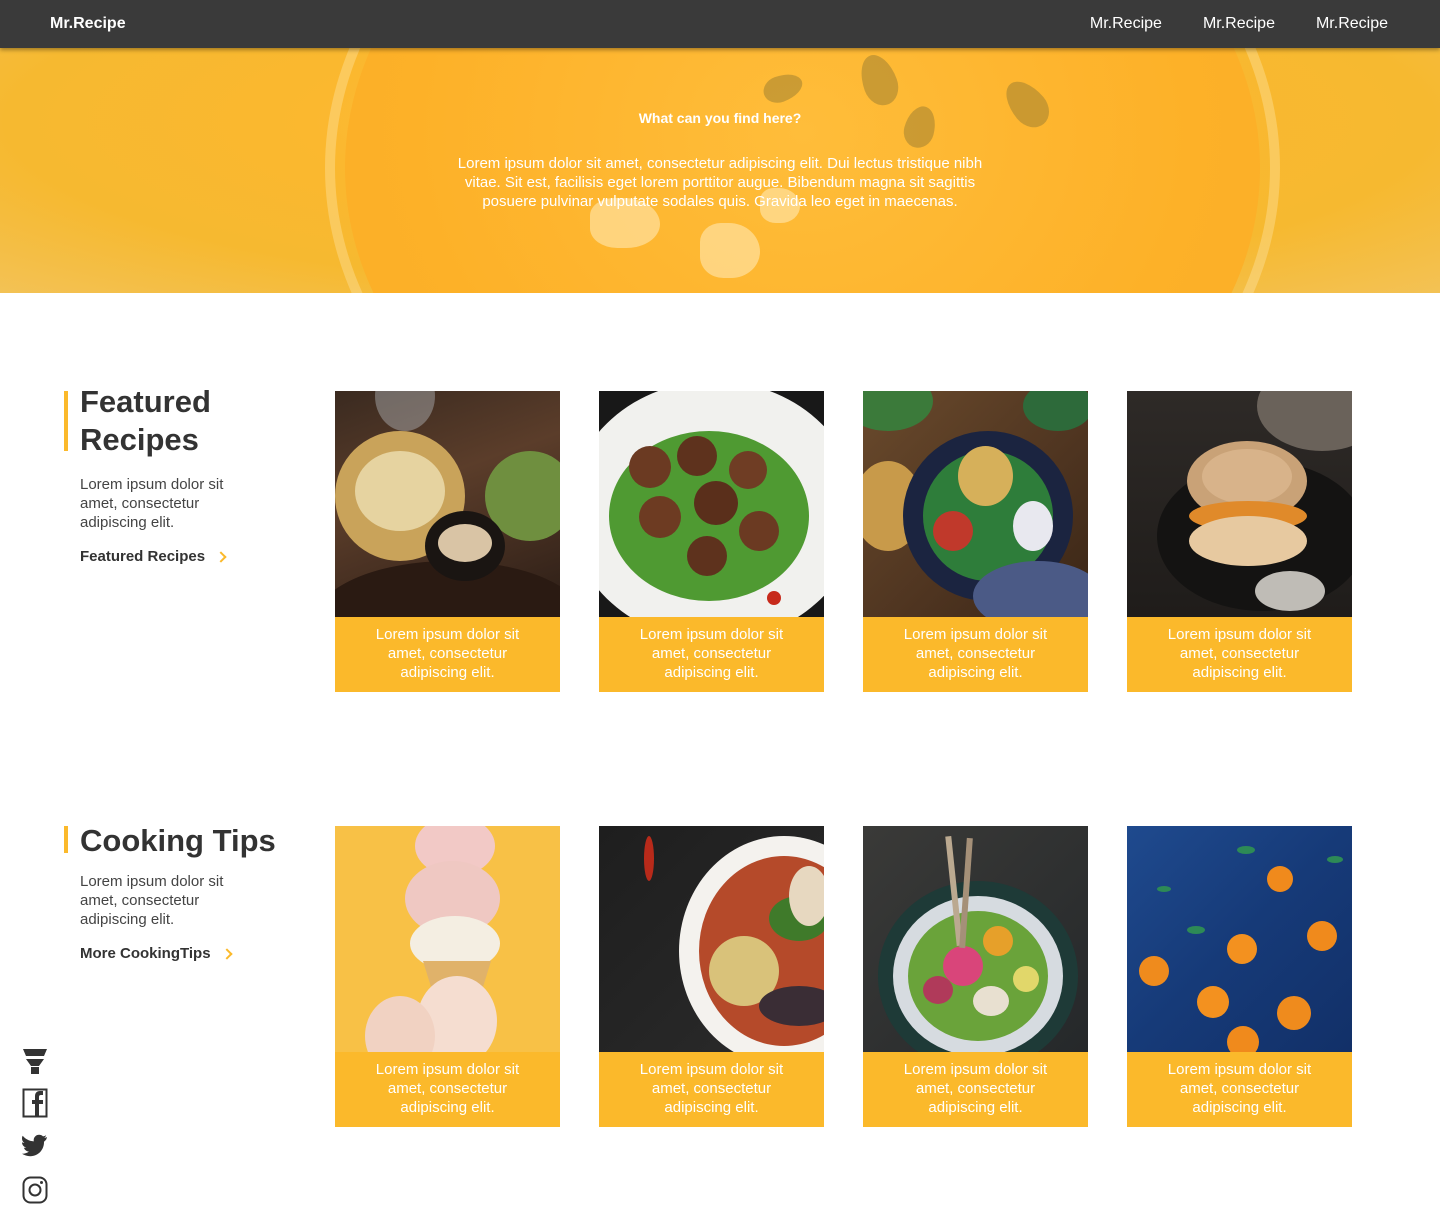 This screenshot has width=1440, height=1225. Describe the element at coordinates (35, 1063) in the screenshot. I see `funnel-icon` at that location.